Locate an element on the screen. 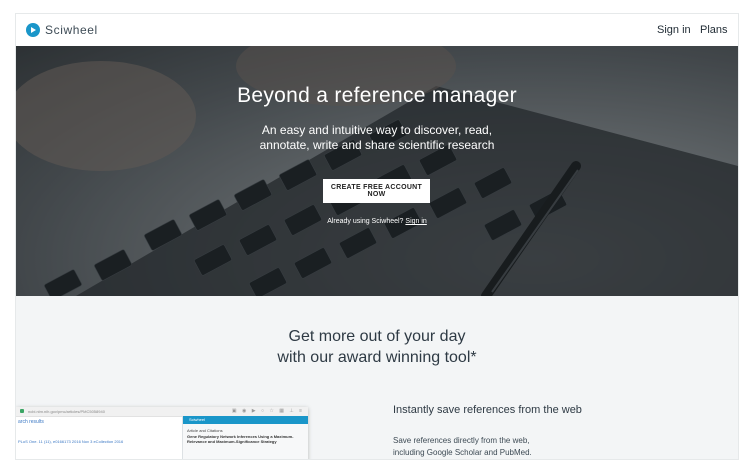  browser-toolbar-icons: ▣ ◉ ▶ ○ ☆ ▦ ⊥ ≡ is located at coordinates (267, 411).